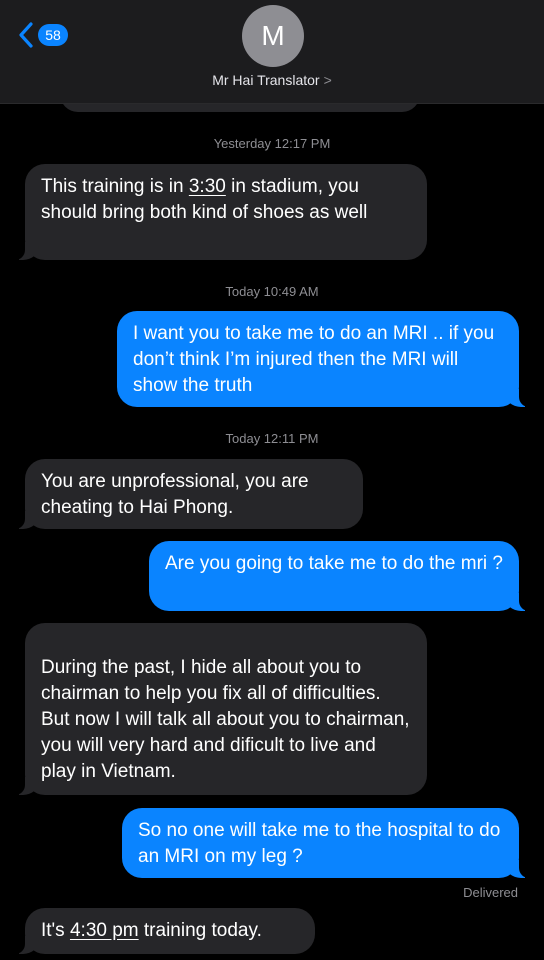 Image resolution: width=544 pixels, height=960 pixels. I want to click on time-link: 3:30, so click(207, 186).